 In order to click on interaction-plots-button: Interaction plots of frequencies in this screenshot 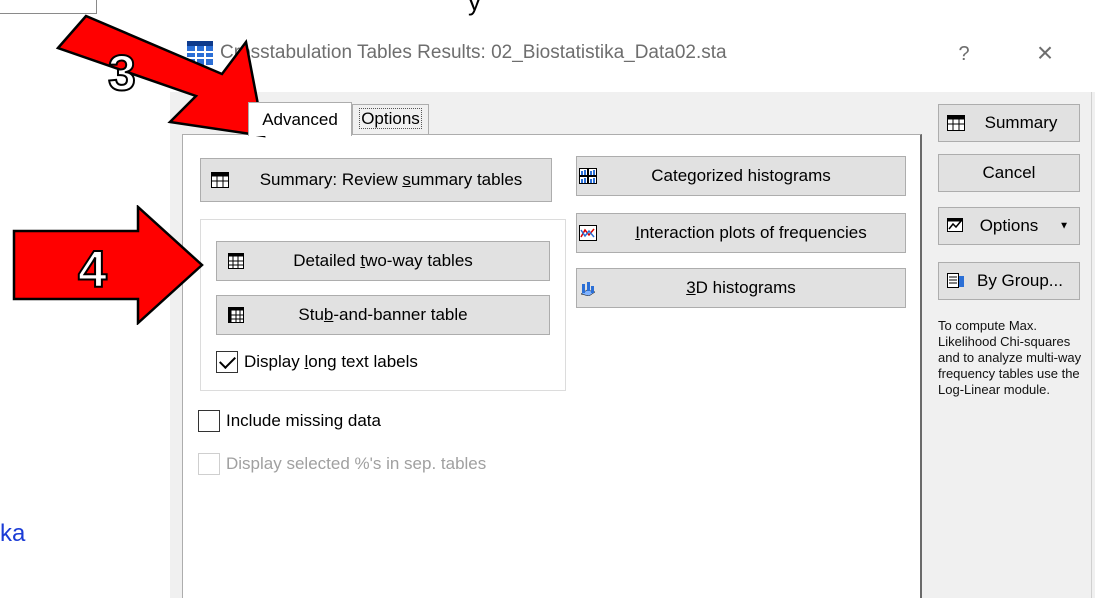, I will do `click(741, 233)`.